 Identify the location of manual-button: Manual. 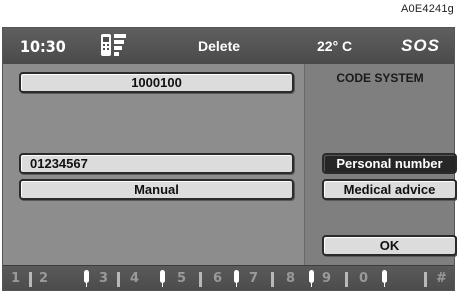
(156, 189).